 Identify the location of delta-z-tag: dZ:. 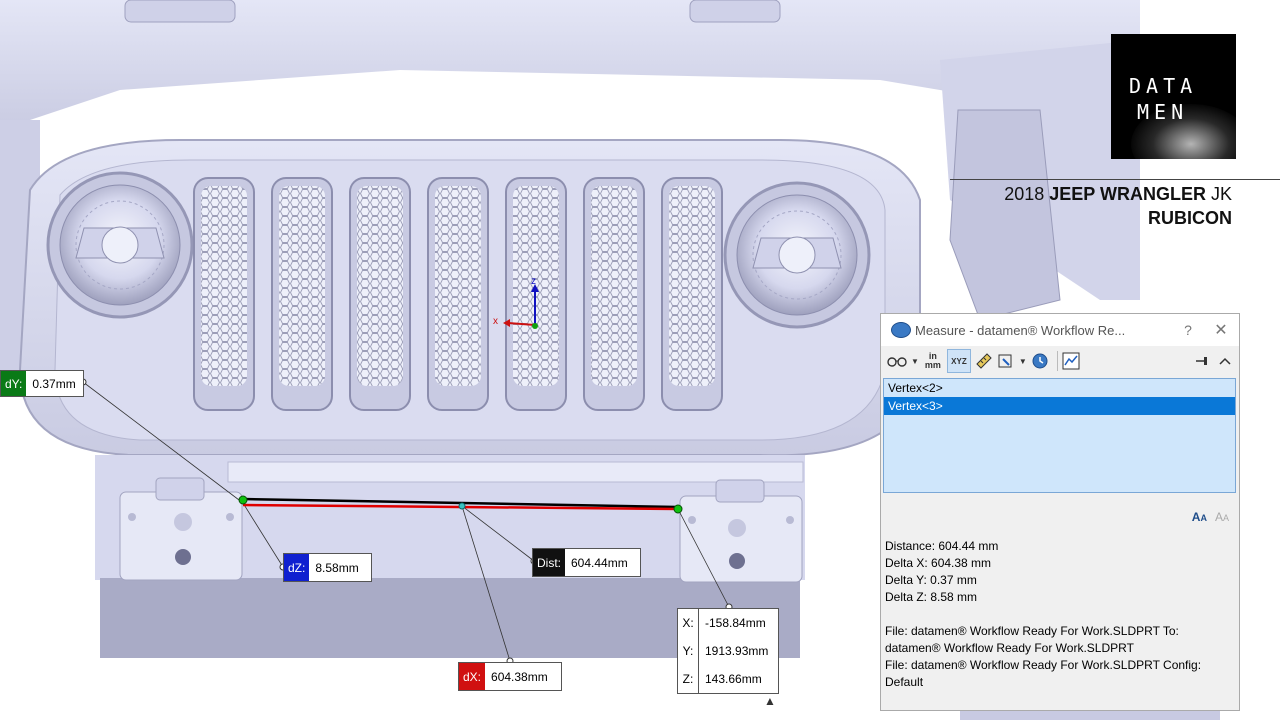
(297, 567).